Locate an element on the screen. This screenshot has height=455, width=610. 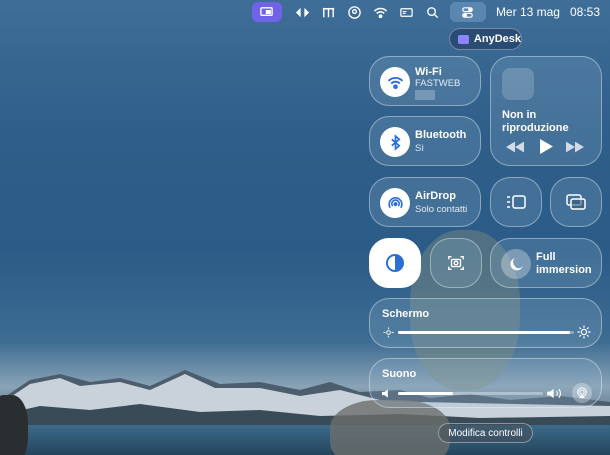
focus-toggle is located at coordinates (516, 264).